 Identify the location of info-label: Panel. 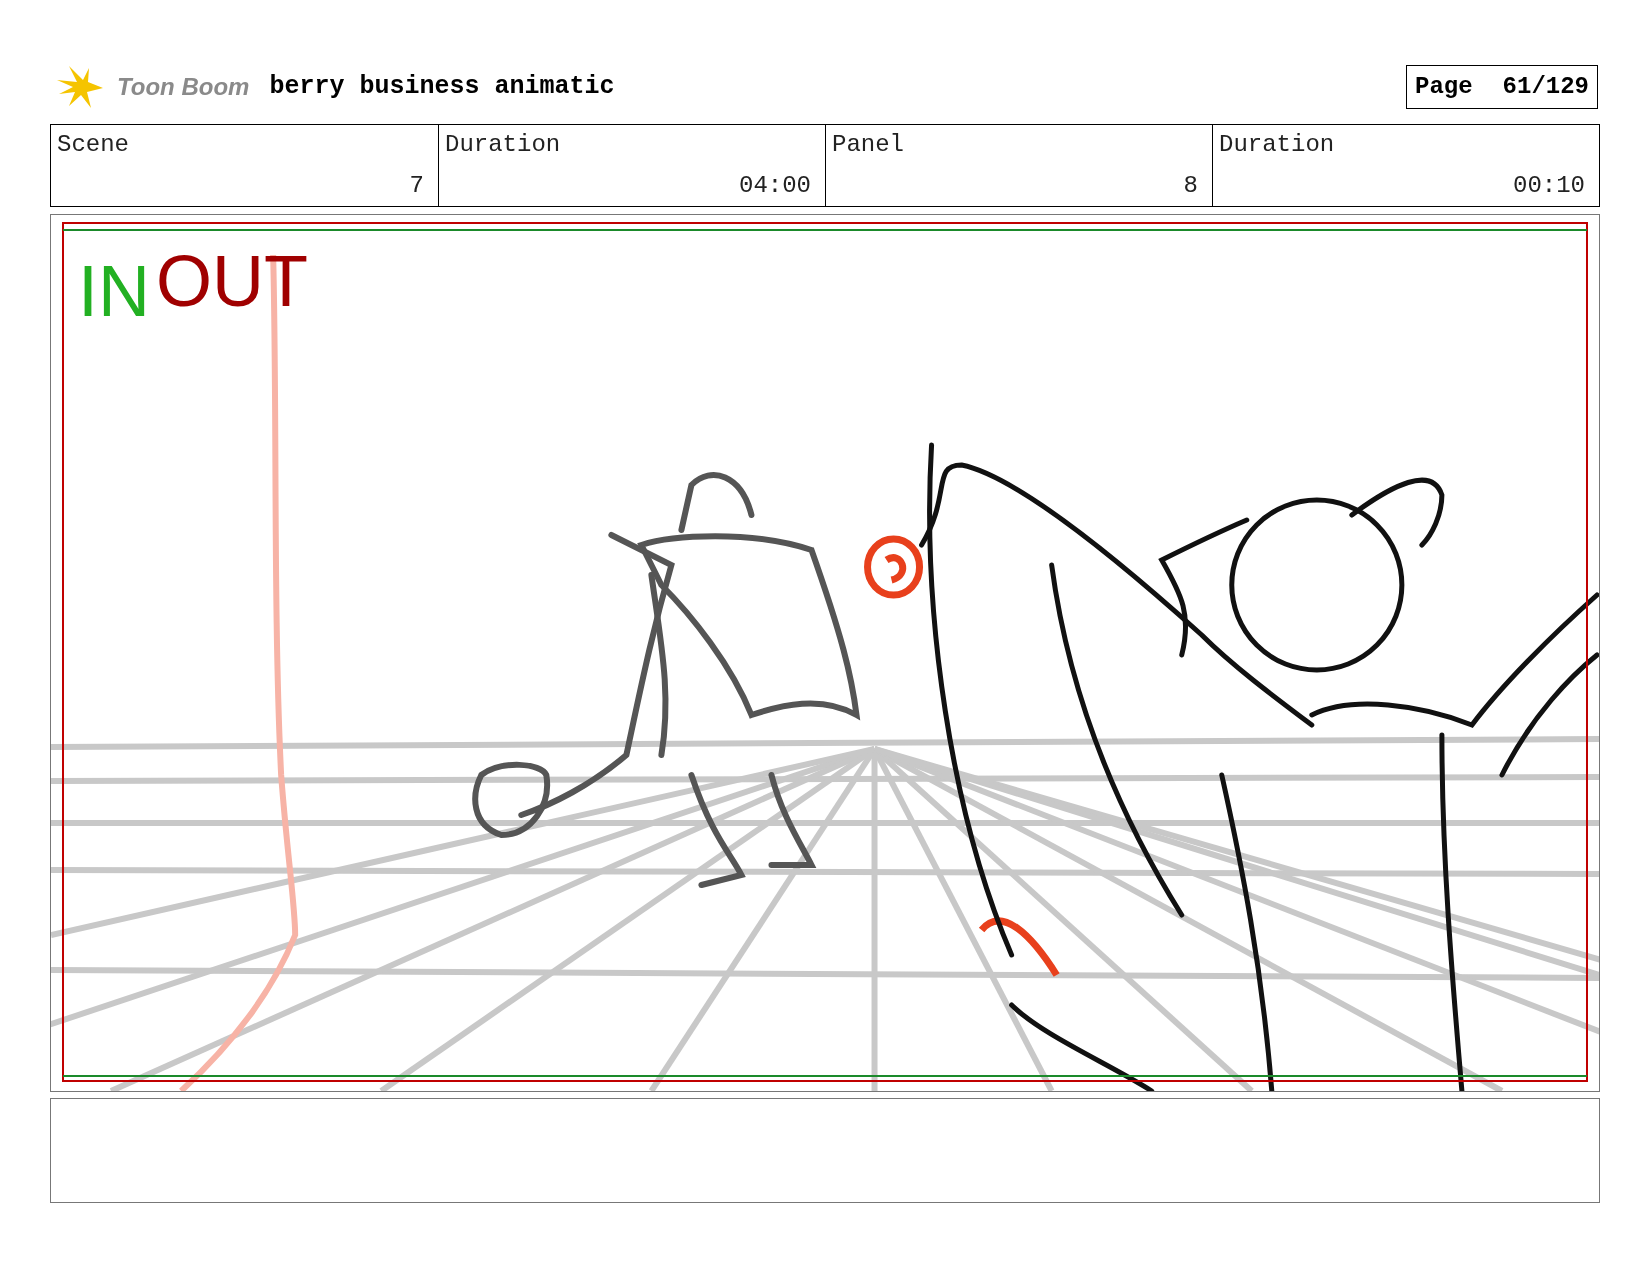
(868, 145).